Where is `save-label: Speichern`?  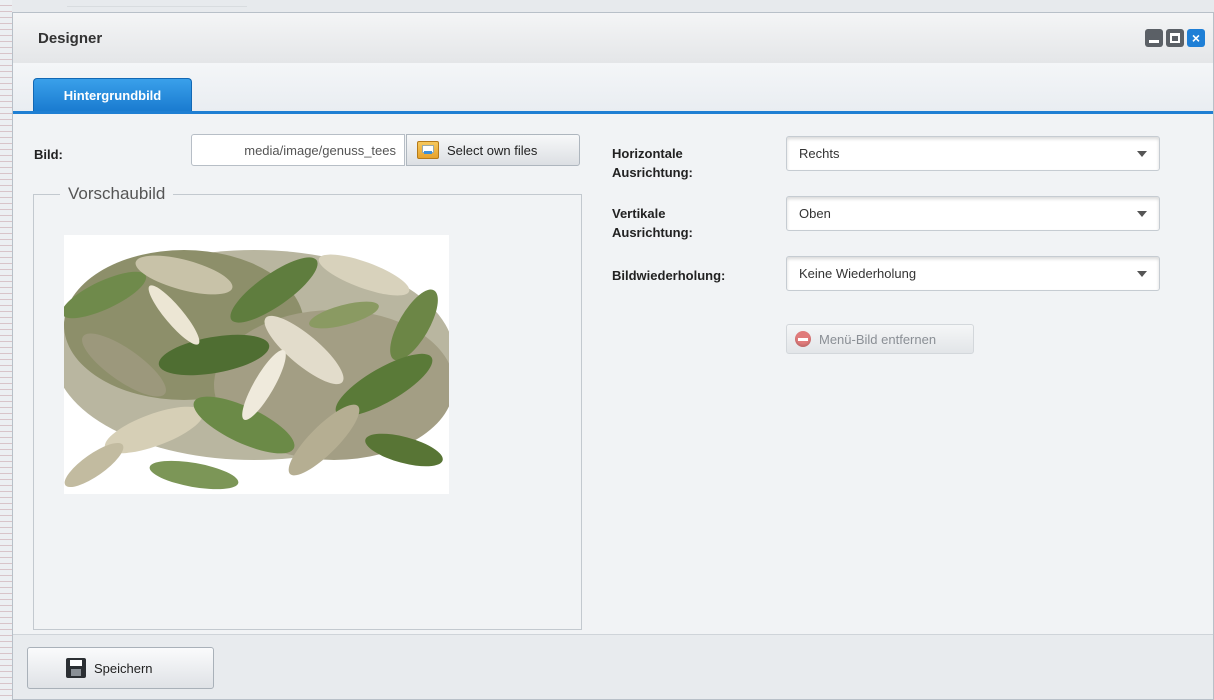 save-label: Speichern is located at coordinates (123, 668).